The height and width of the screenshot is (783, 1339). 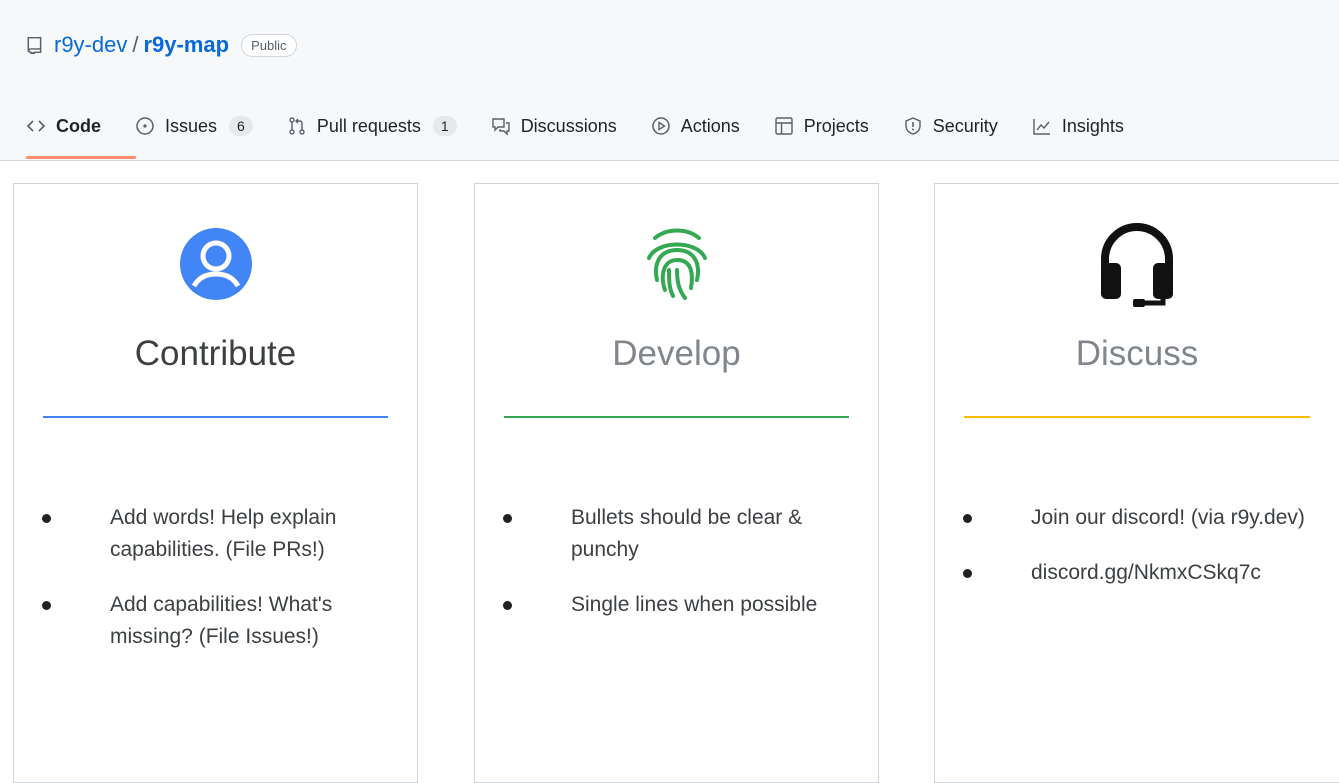 What do you see at coordinates (501, 126) in the screenshot?
I see `discussion-icon` at bounding box center [501, 126].